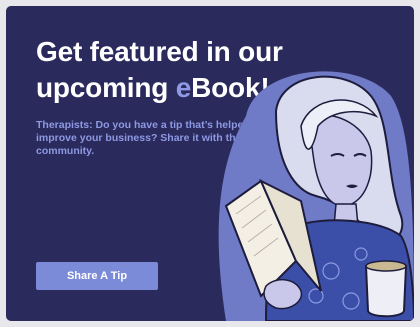 The width and height of the screenshot is (420, 327). Describe the element at coordinates (386, 291) in the screenshot. I see `mug-shape` at that location.